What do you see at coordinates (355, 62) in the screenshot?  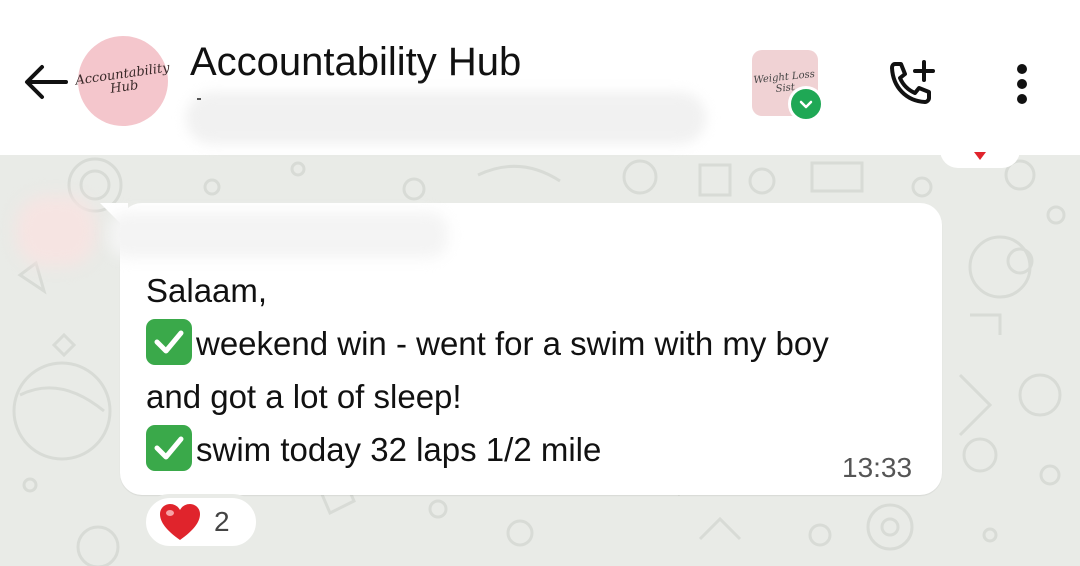 I see `chat-title: Accountability Hub` at bounding box center [355, 62].